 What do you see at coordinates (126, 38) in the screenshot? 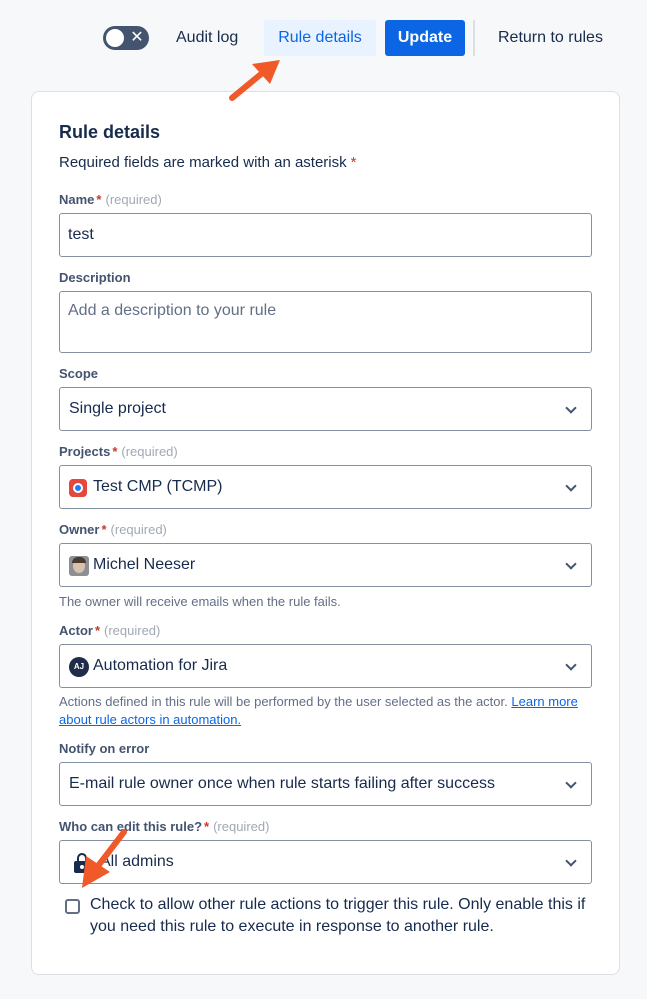
I see `rule-enabled-toggle: ✕` at bounding box center [126, 38].